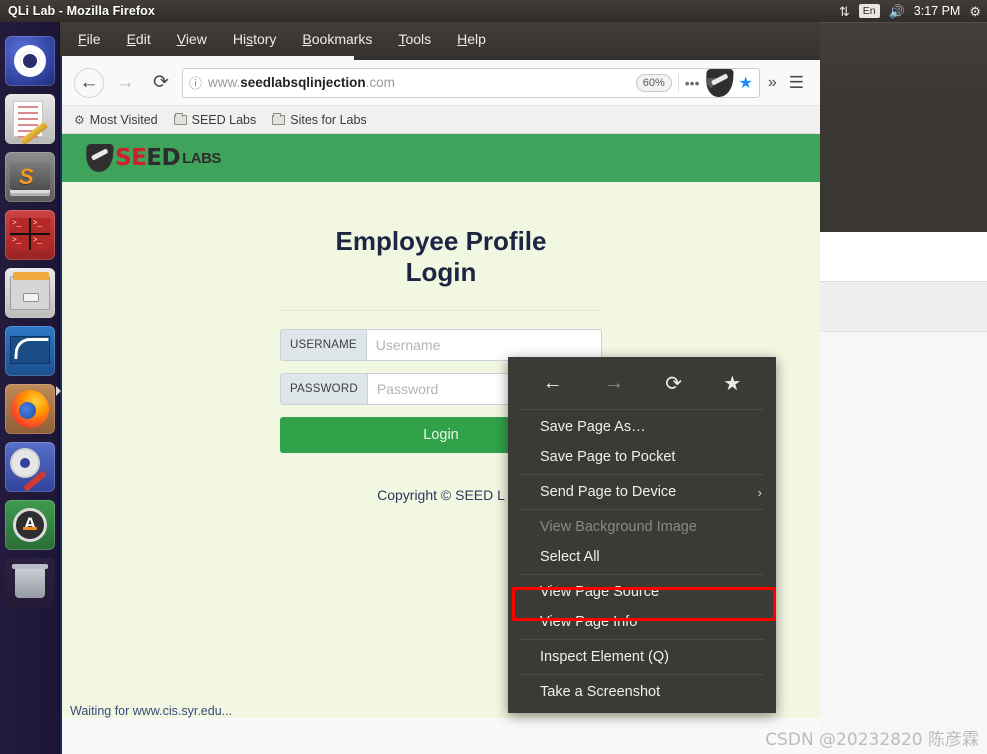 The image size is (987, 754). Describe the element at coordinates (897, 11) in the screenshot. I see `volume-icon: 🔊` at that location.